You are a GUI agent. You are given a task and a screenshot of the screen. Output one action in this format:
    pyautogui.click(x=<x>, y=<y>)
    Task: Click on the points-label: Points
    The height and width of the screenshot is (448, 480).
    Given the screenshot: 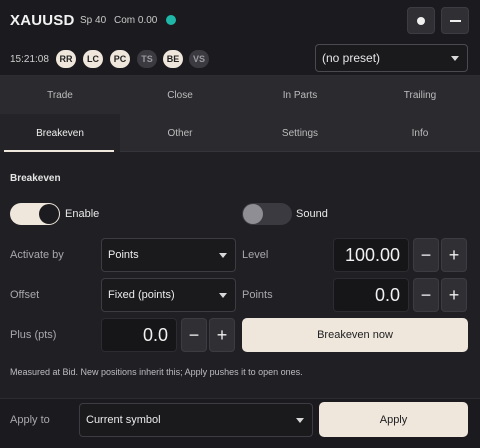 What is the action you would take?
    pyautogui.click(x=257, y=295)
    